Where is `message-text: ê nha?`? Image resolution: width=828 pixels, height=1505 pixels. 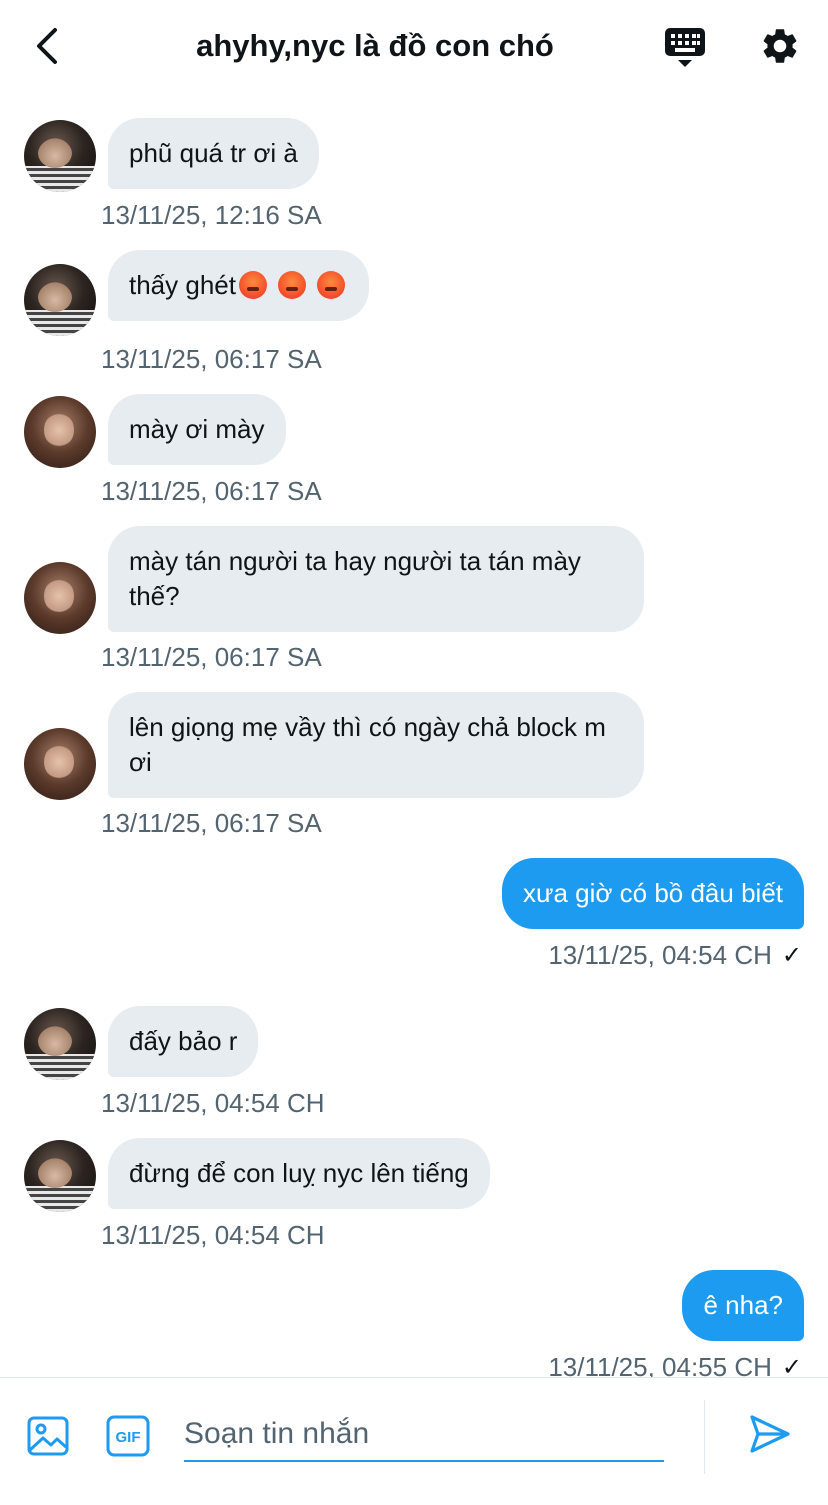 message-text: ê nha? is located at coordinates (743, 1305).